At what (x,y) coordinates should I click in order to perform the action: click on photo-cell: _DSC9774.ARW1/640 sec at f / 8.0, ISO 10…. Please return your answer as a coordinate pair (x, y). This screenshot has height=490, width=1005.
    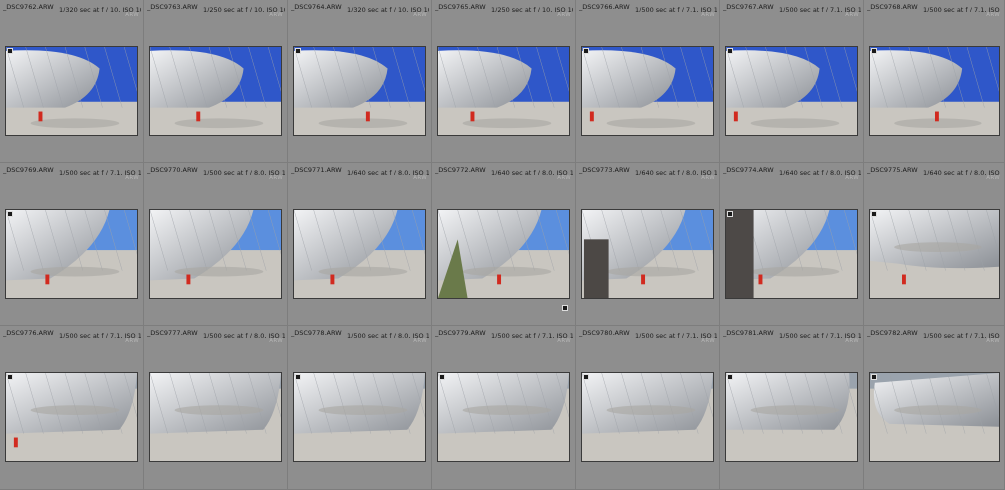
    Looking at the image, I should click on (792, 244).